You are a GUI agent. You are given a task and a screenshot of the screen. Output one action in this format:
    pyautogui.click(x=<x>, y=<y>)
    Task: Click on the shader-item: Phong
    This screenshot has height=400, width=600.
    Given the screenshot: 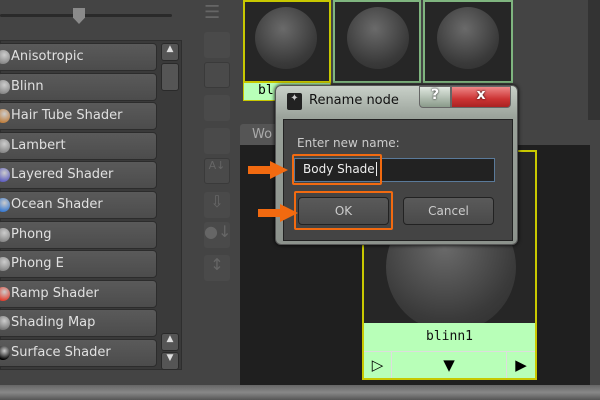 What is the action you would take?
    pyautogui.click(x=78, y=234)
    